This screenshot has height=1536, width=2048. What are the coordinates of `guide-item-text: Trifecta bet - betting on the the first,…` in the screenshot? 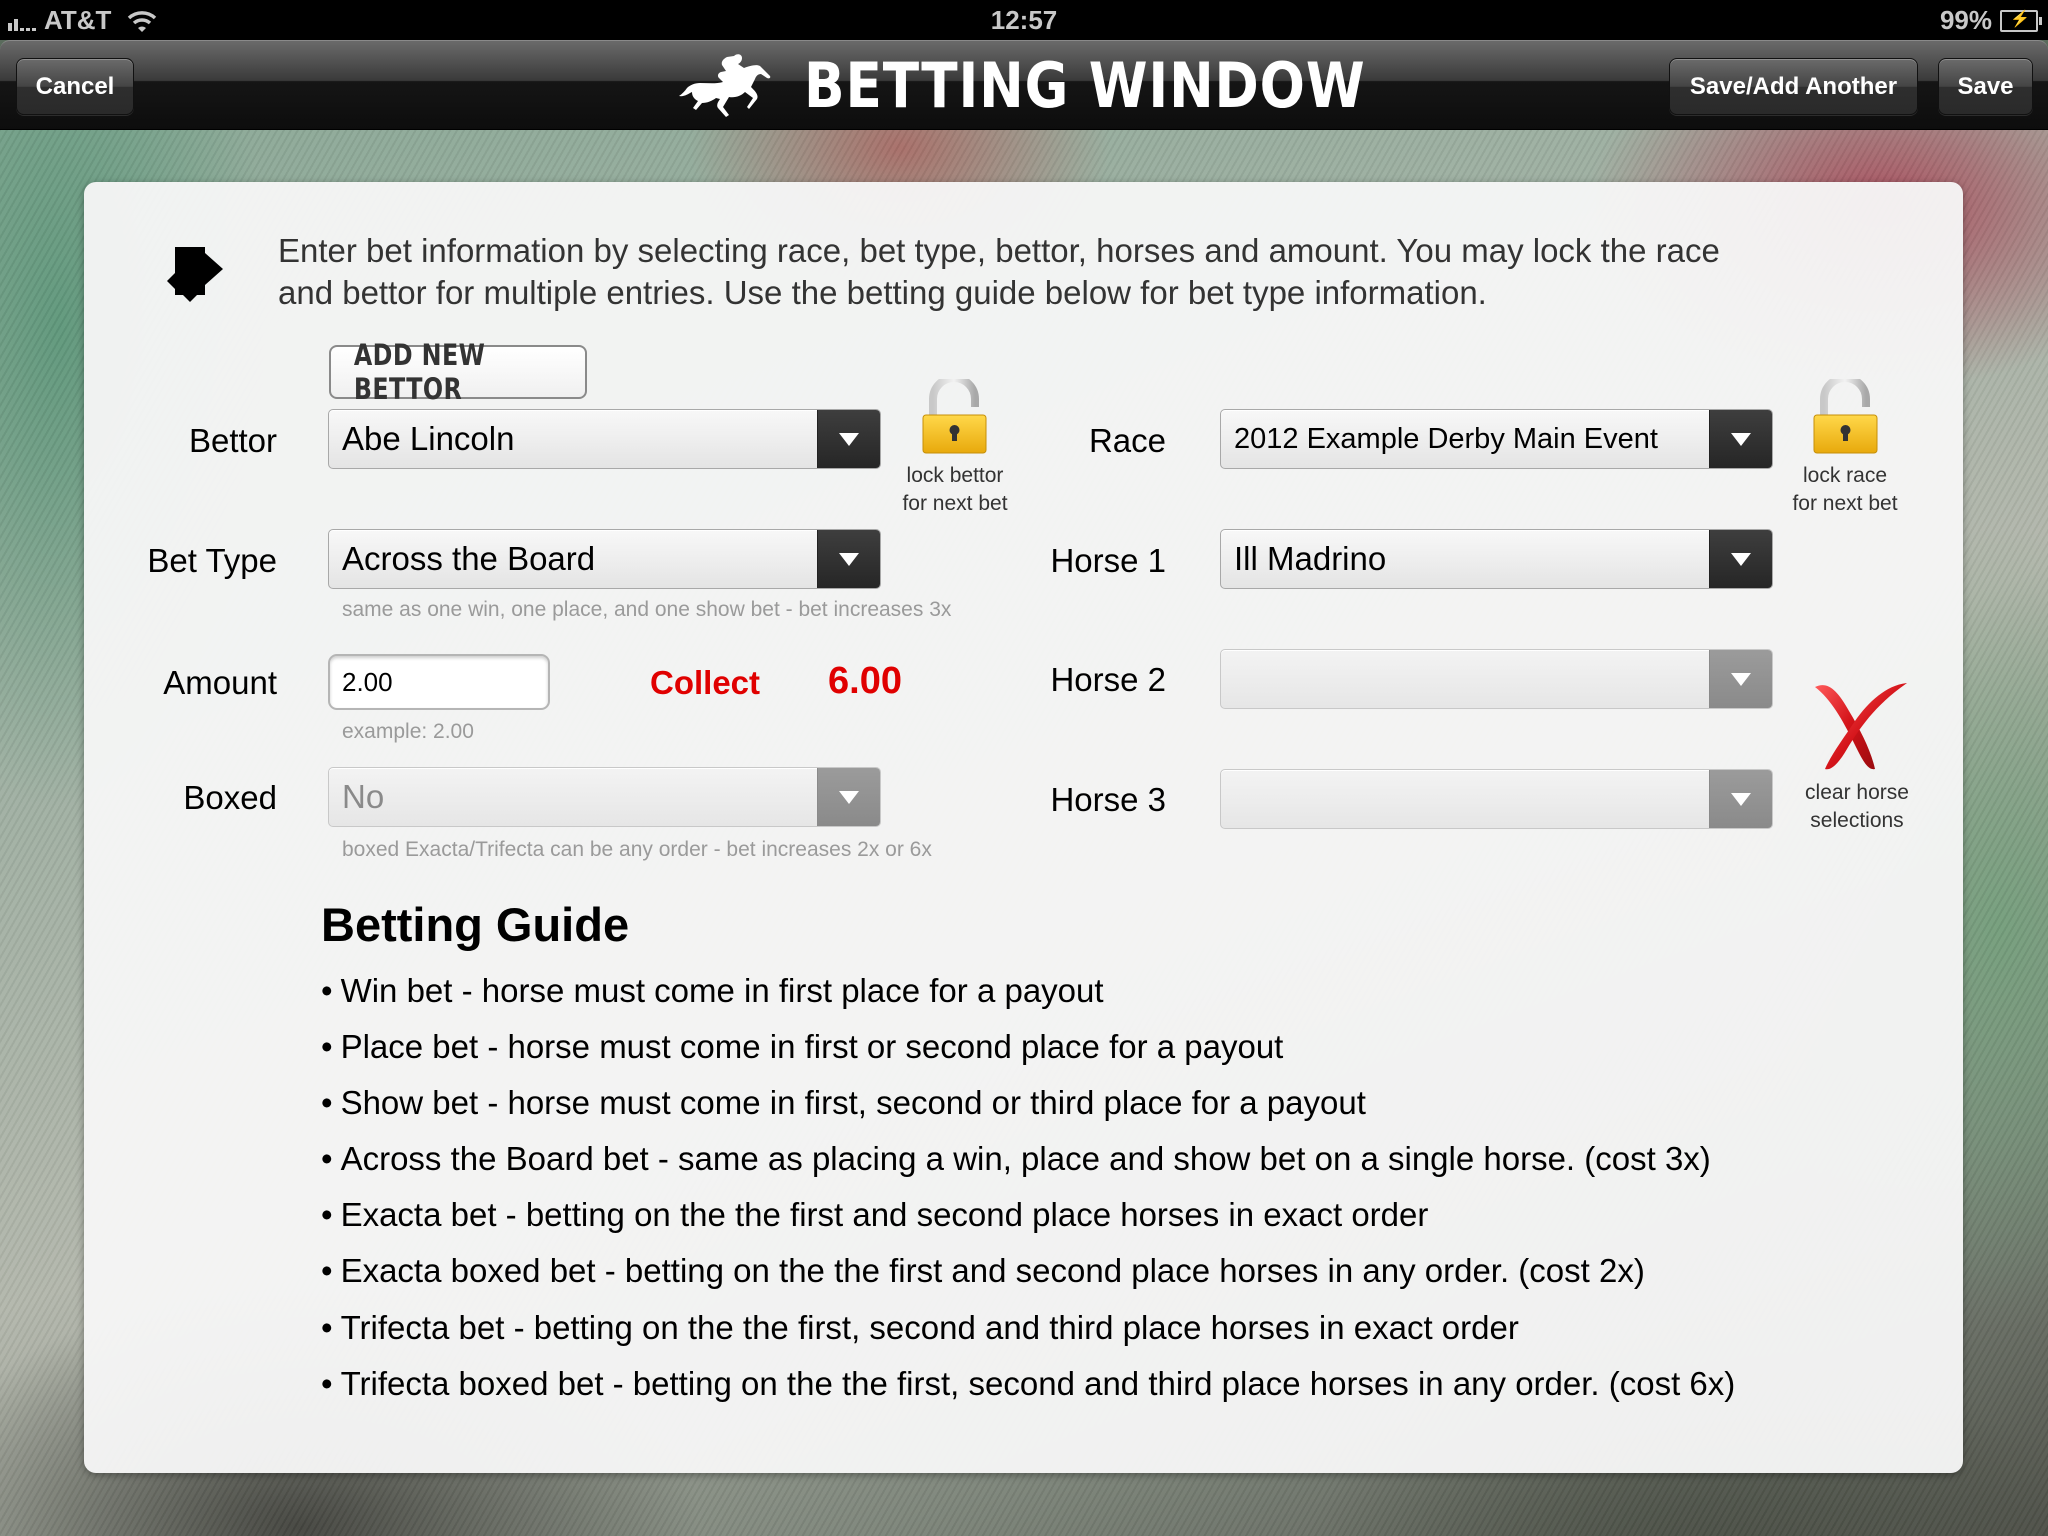 It's located at (929, 1327).